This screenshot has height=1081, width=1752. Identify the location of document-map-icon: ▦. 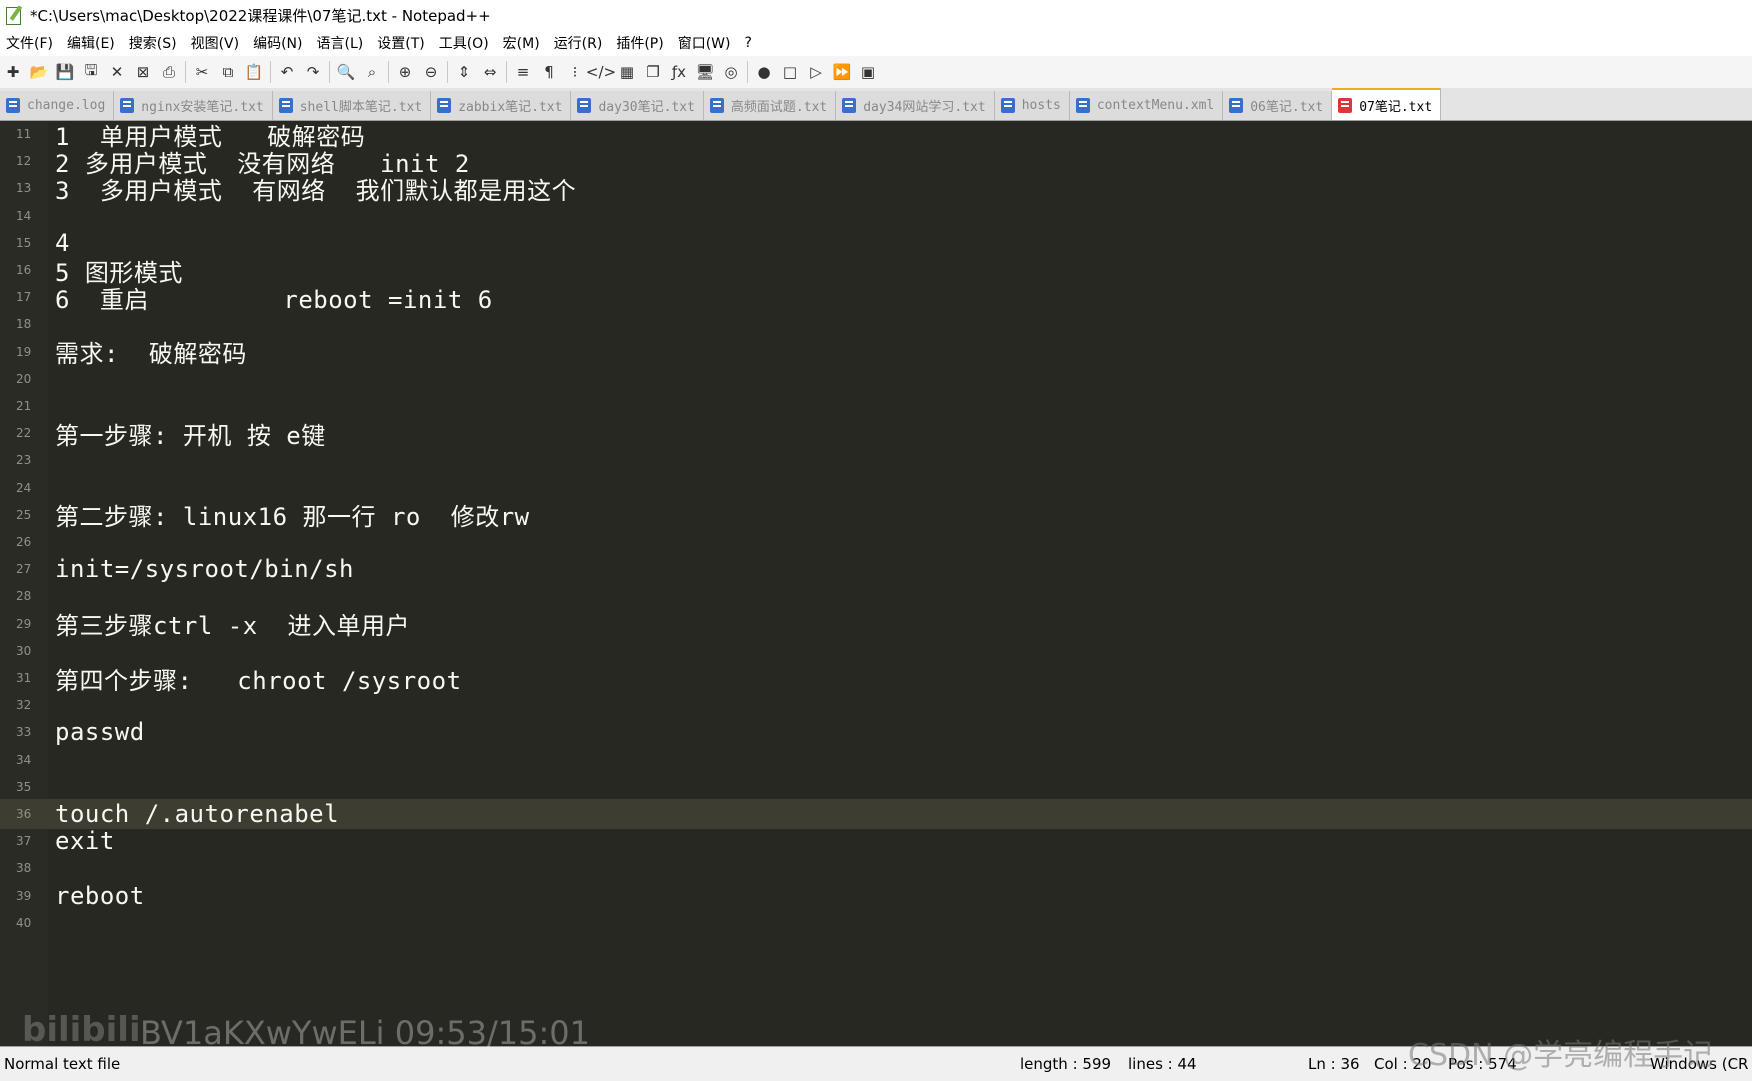
(627, 72).